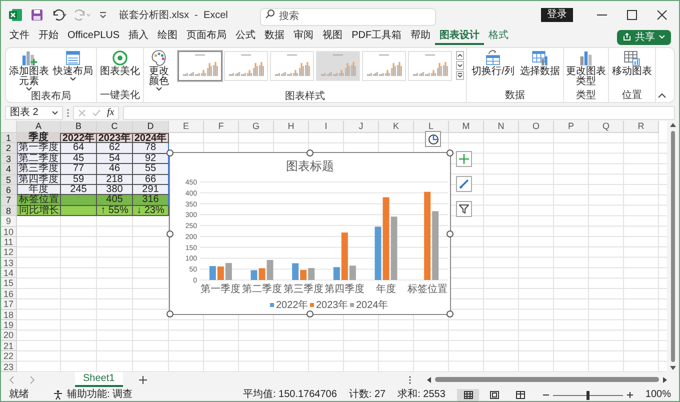  I want to click on row-header: 10, so click(9, 231).